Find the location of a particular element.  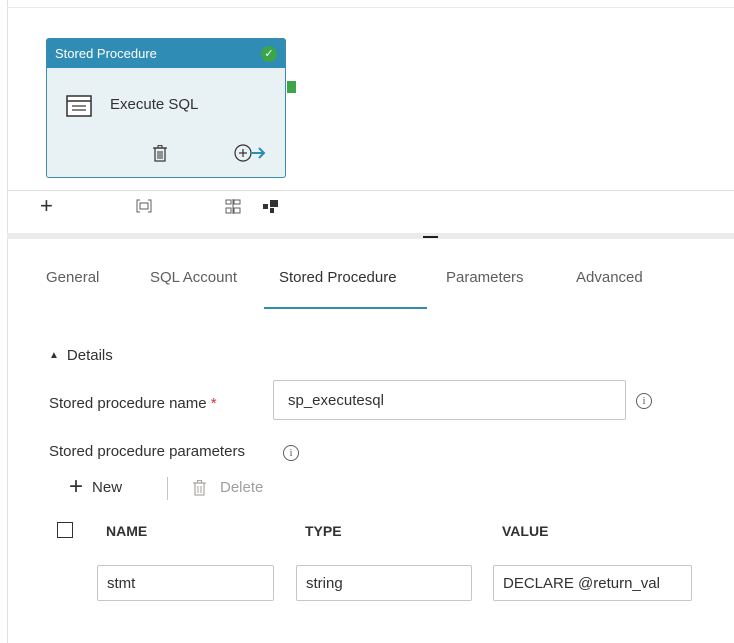

details-section-toggle: ▲ Details is located at coordinates (81, 355).